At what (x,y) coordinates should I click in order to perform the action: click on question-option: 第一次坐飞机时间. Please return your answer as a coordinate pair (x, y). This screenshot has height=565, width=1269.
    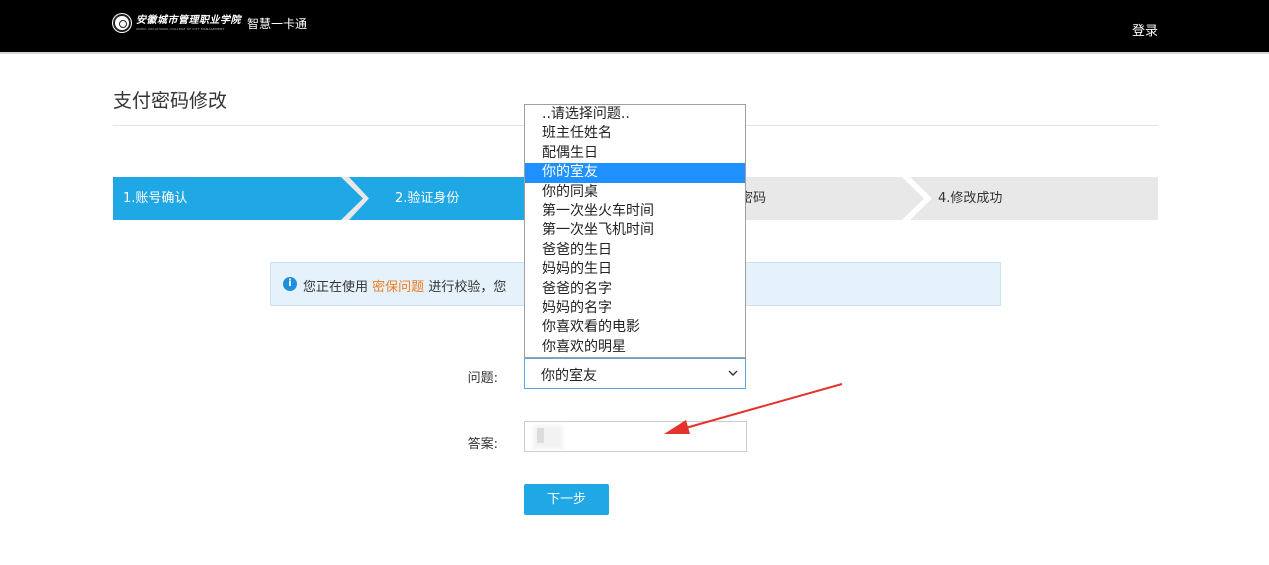
    Looking at the image, I should click on (635, 230).